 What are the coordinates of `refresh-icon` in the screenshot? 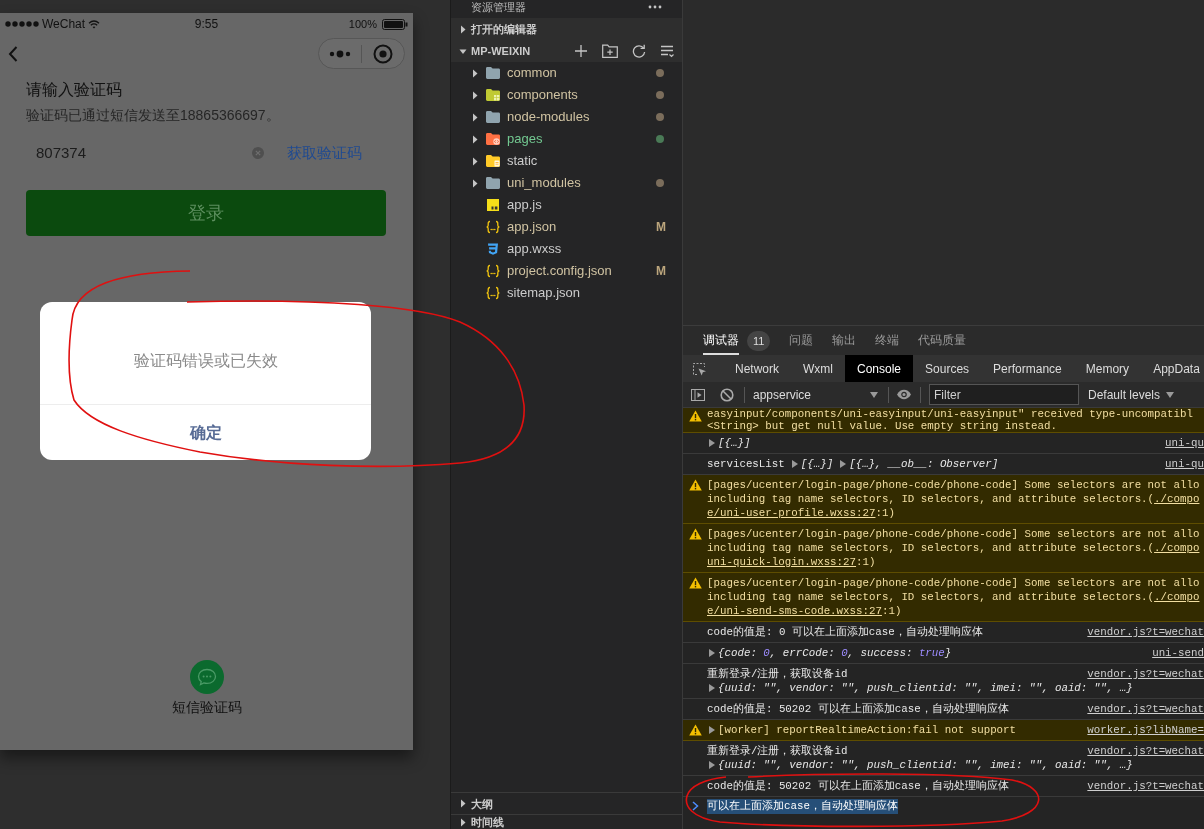 It's located at (639, 51).